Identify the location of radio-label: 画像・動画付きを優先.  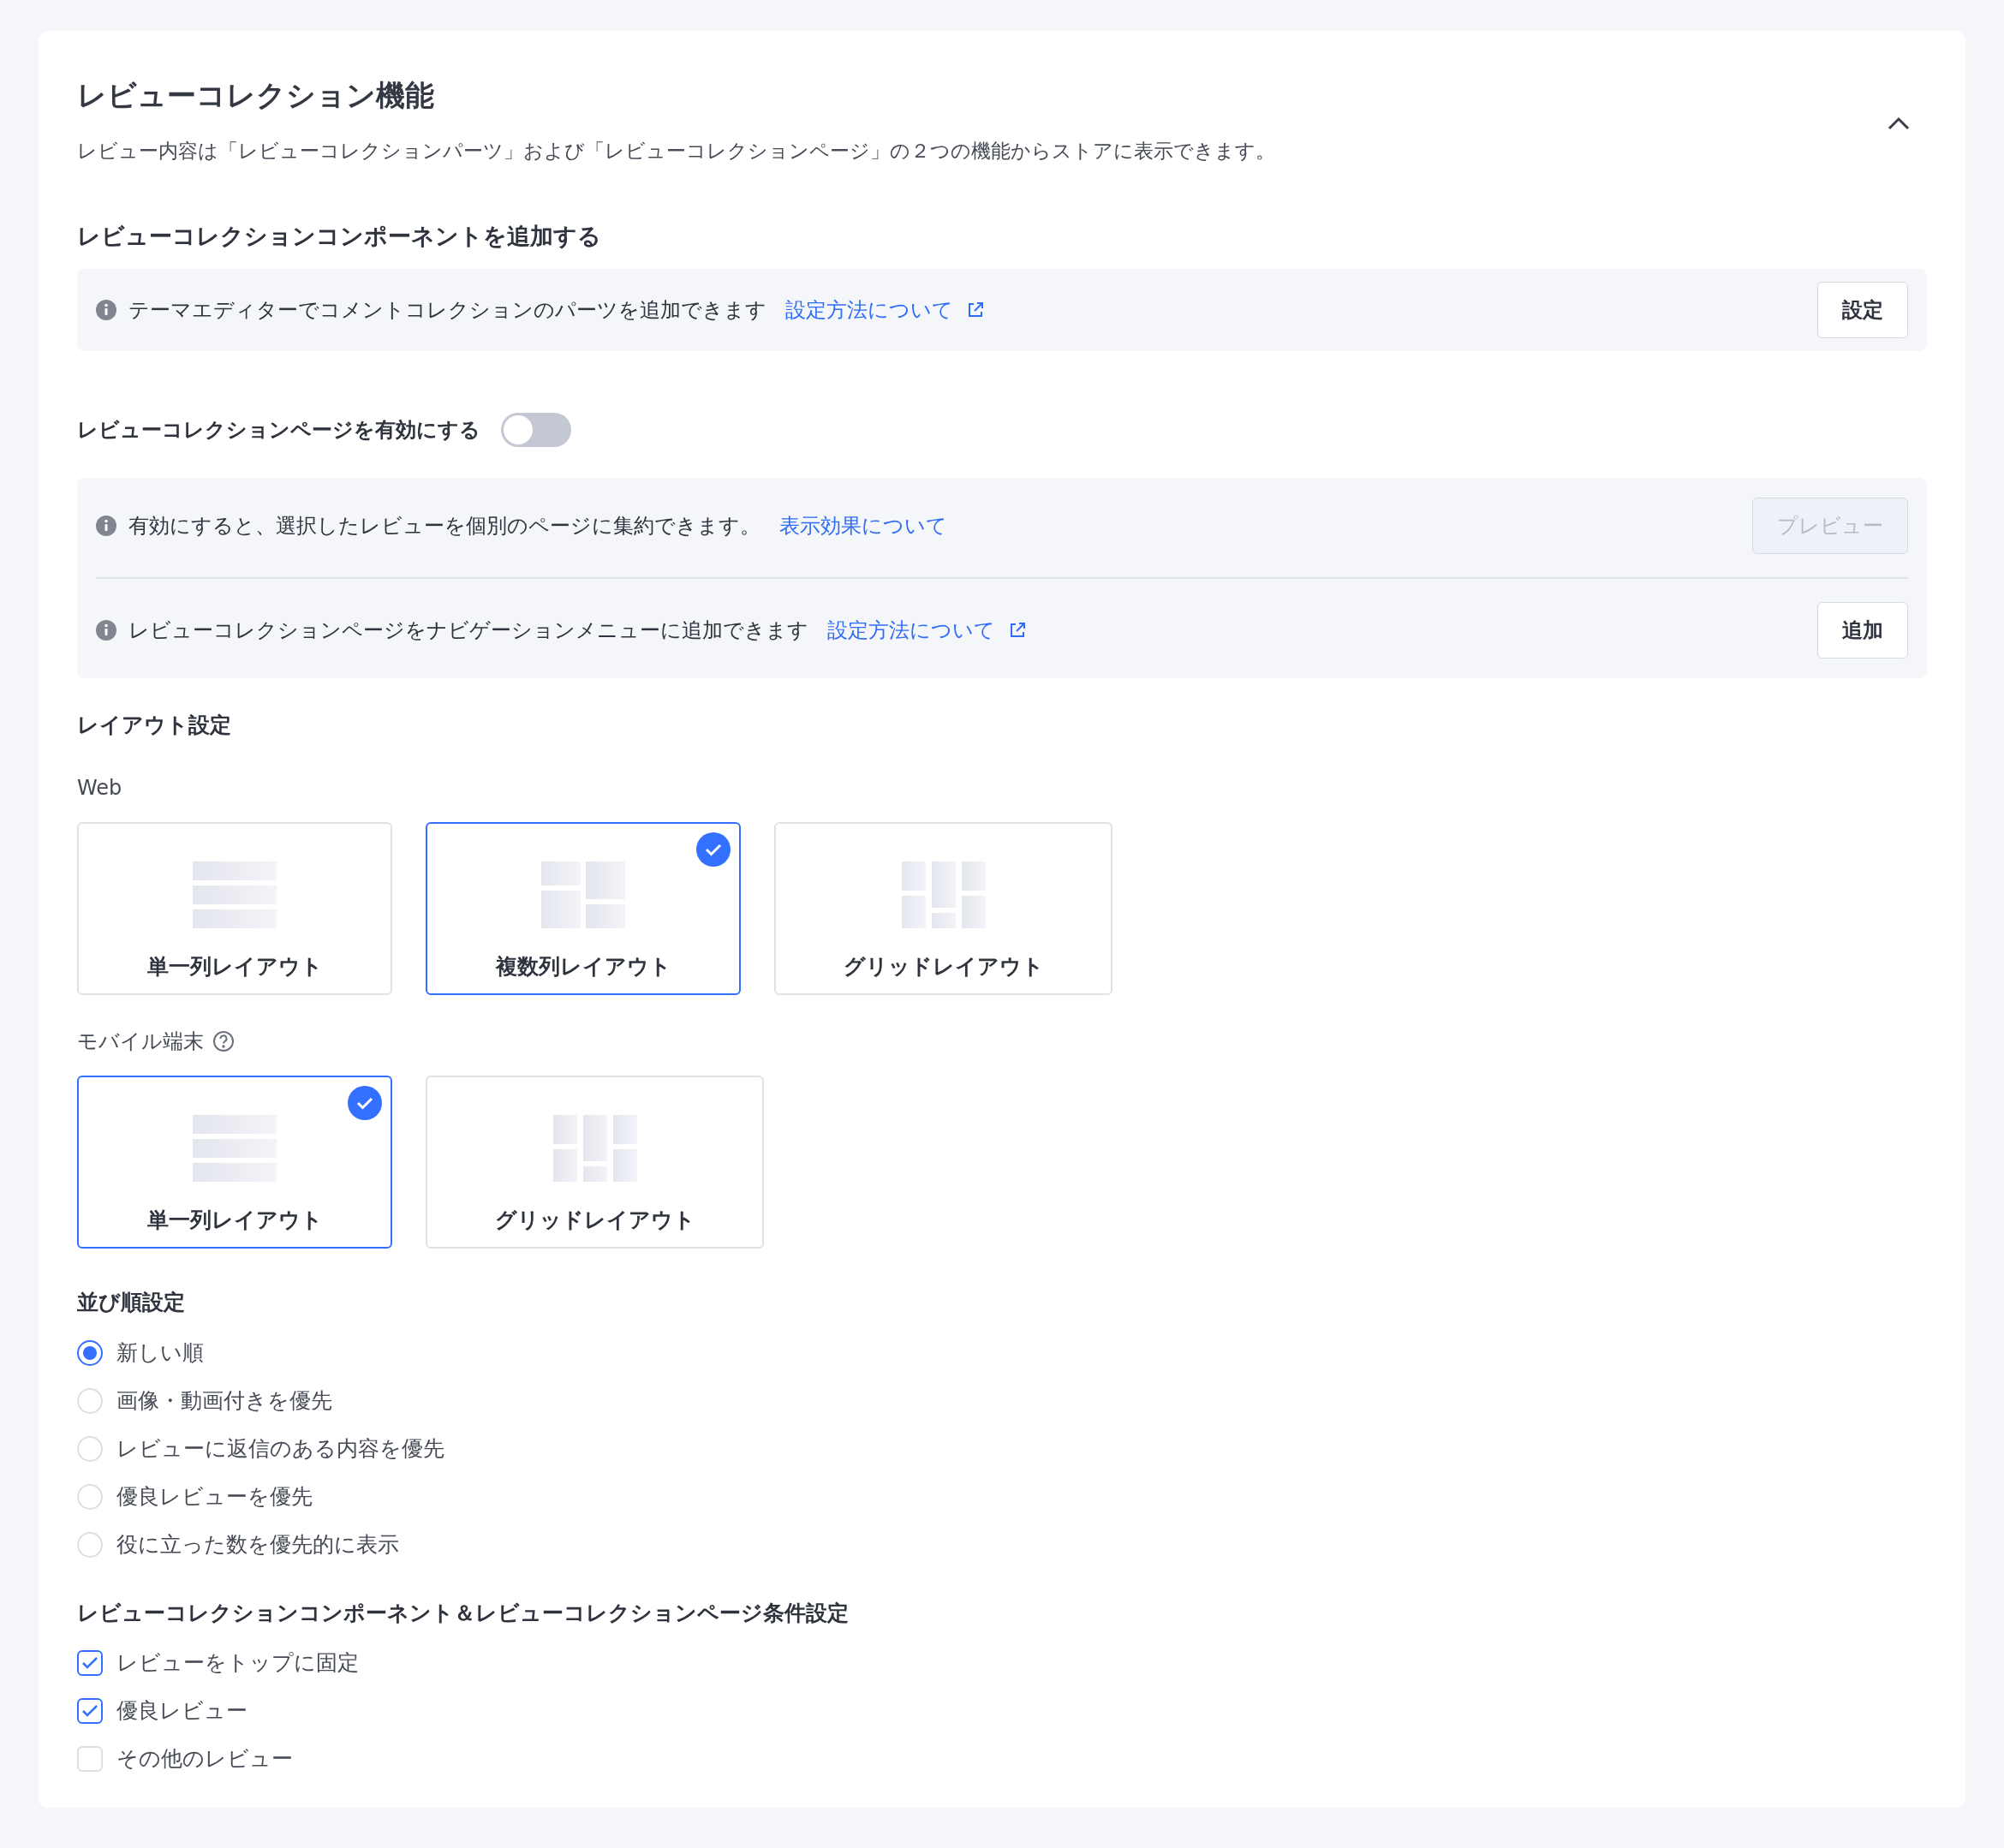
(224, 1401).